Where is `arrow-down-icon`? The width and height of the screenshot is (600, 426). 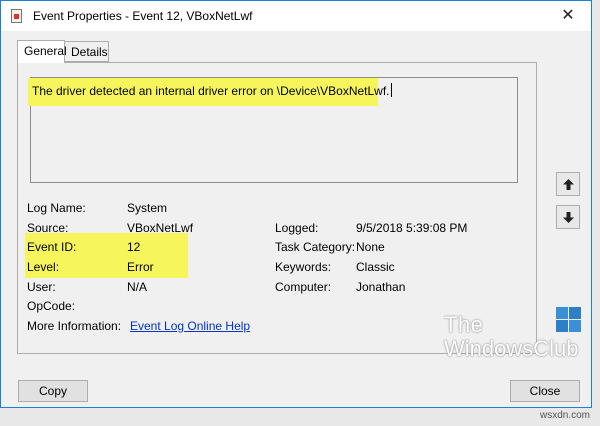 arrow-down-icon is located at coordinates (568, 217).